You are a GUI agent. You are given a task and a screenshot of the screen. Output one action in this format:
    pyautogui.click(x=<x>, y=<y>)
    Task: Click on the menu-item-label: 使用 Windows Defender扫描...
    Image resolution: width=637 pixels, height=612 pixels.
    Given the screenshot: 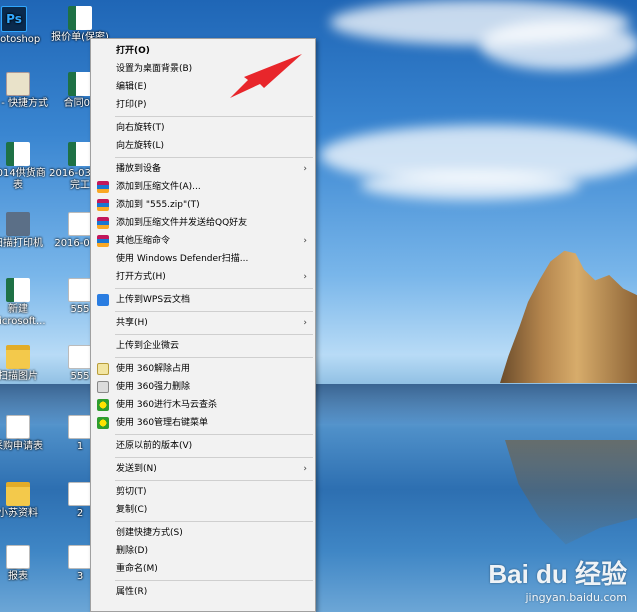 What is the action you would take?
    pyautogui.click(x=182, y=259)
    